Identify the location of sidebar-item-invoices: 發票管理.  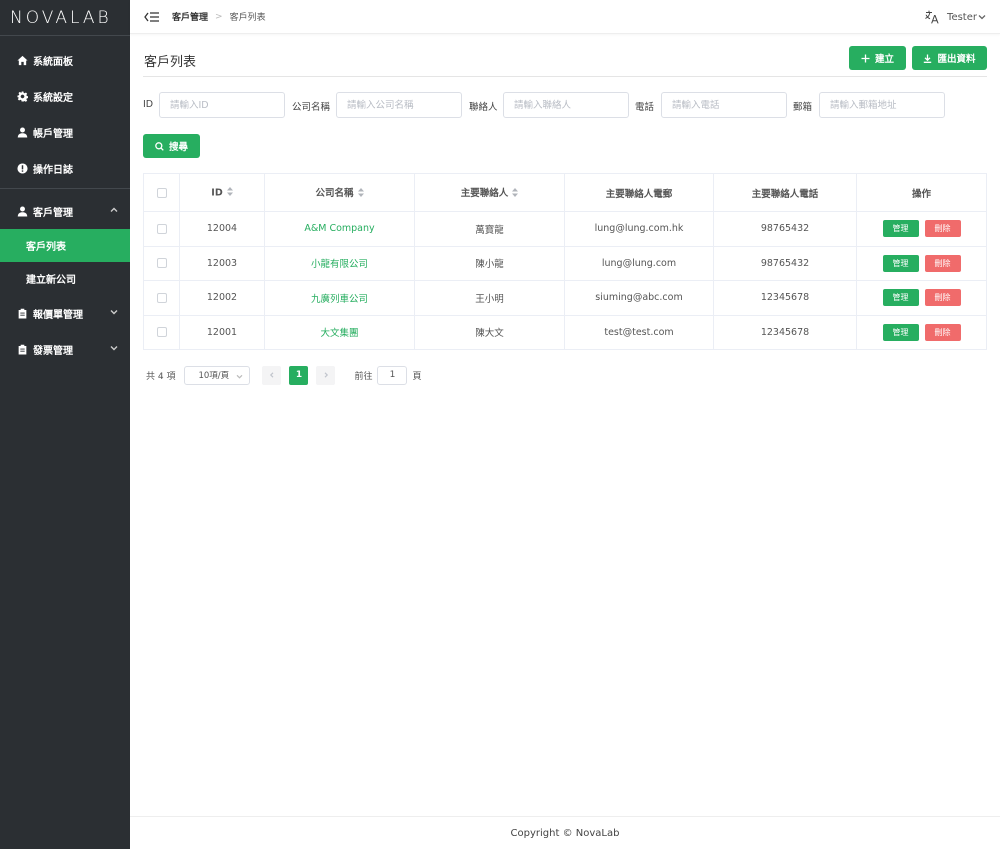
(65, 349).